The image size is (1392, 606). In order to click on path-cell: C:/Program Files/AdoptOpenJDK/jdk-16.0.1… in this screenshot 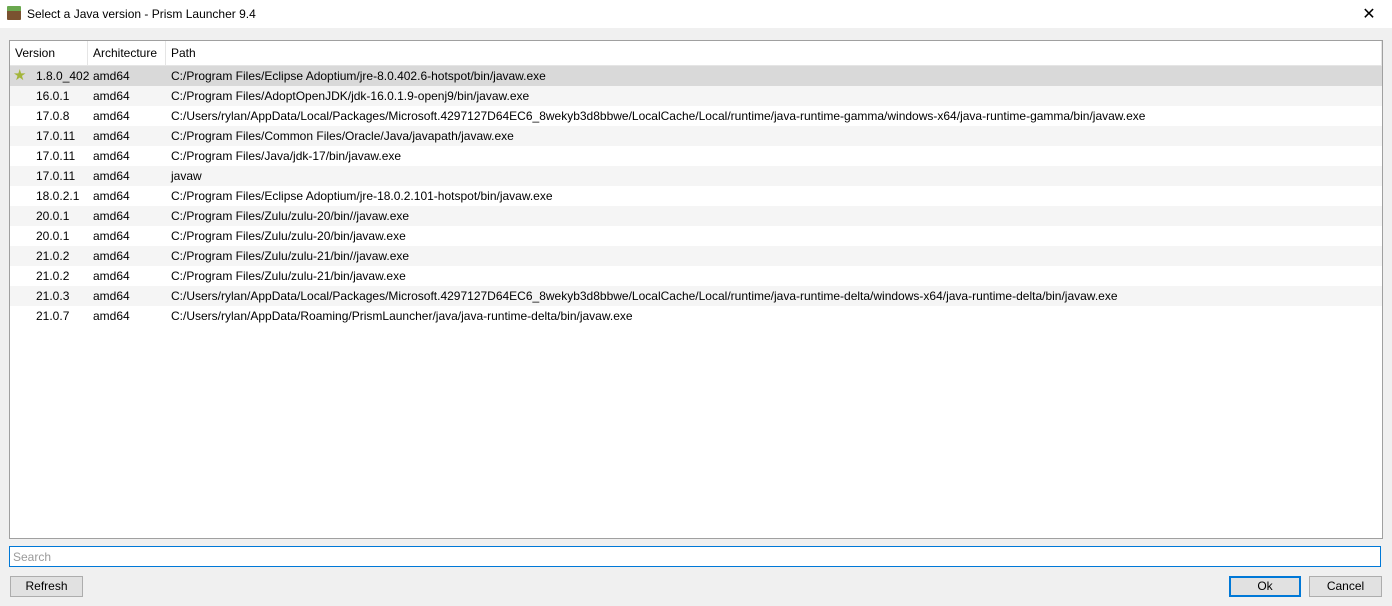, I will do `click(350, 96)`.